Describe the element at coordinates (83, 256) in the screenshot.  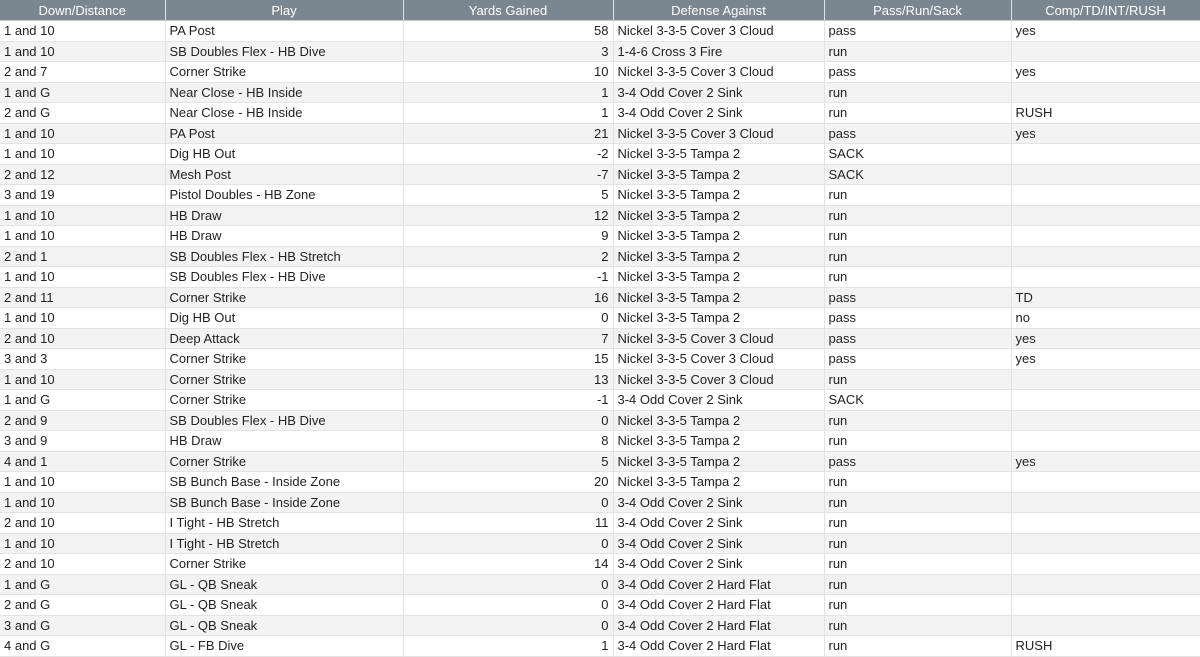
I see `cell-down-distance: 2 and 1` at that location.